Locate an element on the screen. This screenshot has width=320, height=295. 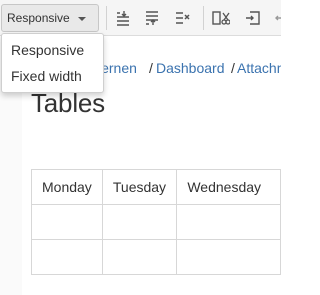
table-header-row: Monday Tuesday Wednesday is located at coordinates (156, 187).